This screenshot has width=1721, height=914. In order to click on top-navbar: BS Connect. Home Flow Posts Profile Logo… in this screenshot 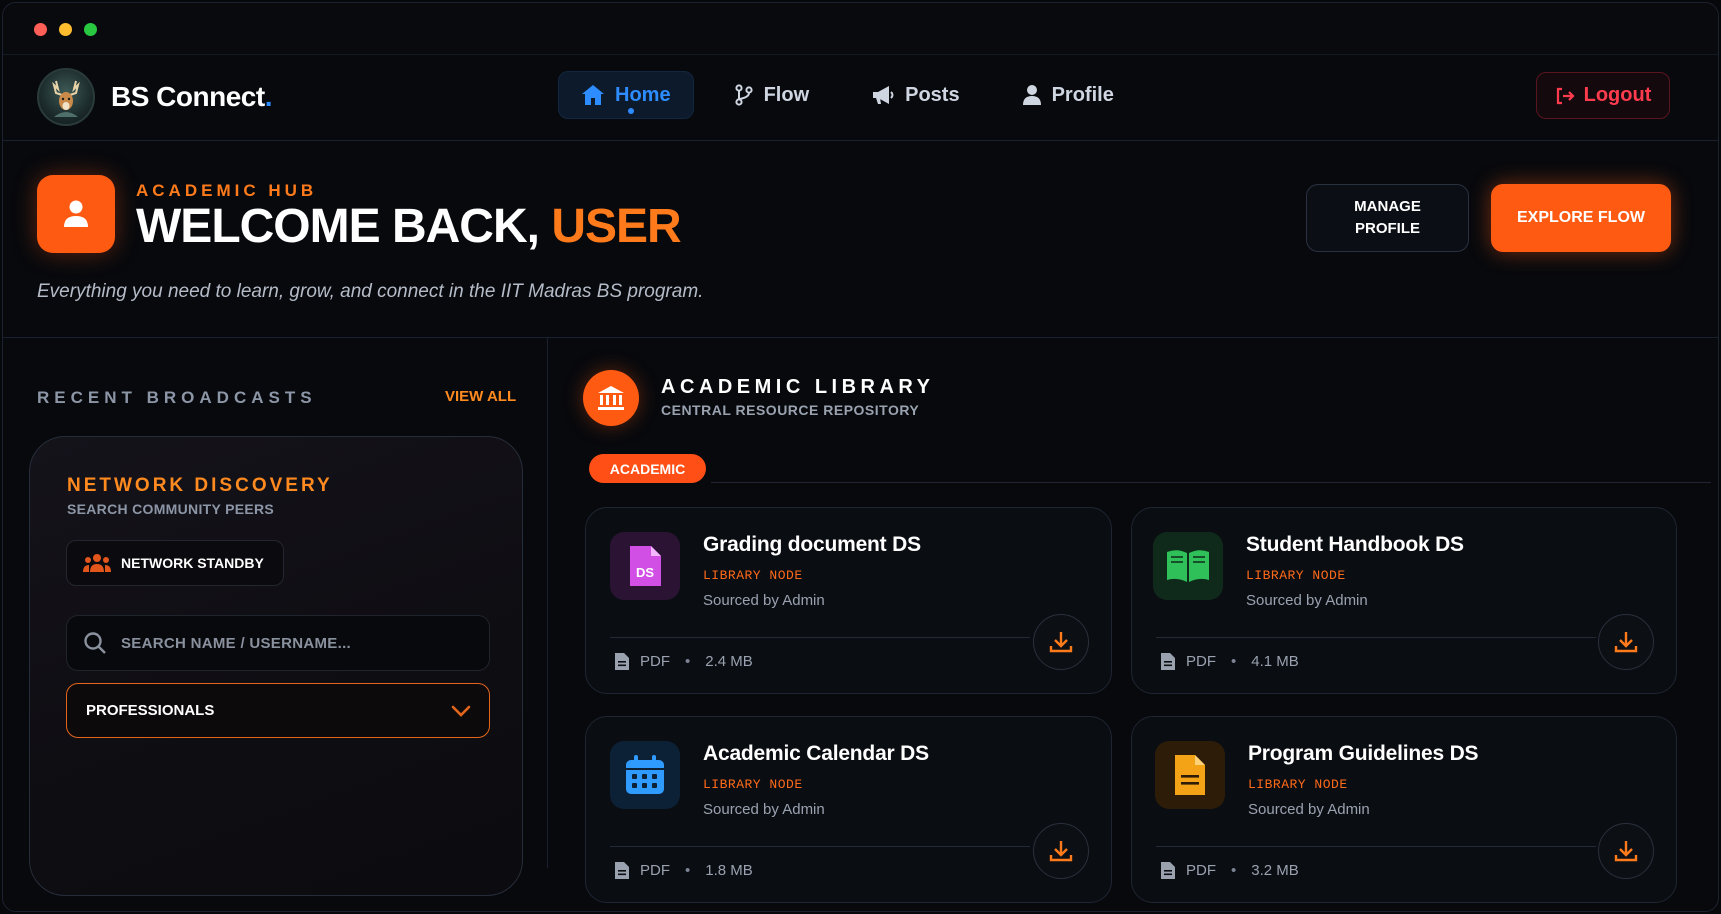, I will do `click(860, 98)`.